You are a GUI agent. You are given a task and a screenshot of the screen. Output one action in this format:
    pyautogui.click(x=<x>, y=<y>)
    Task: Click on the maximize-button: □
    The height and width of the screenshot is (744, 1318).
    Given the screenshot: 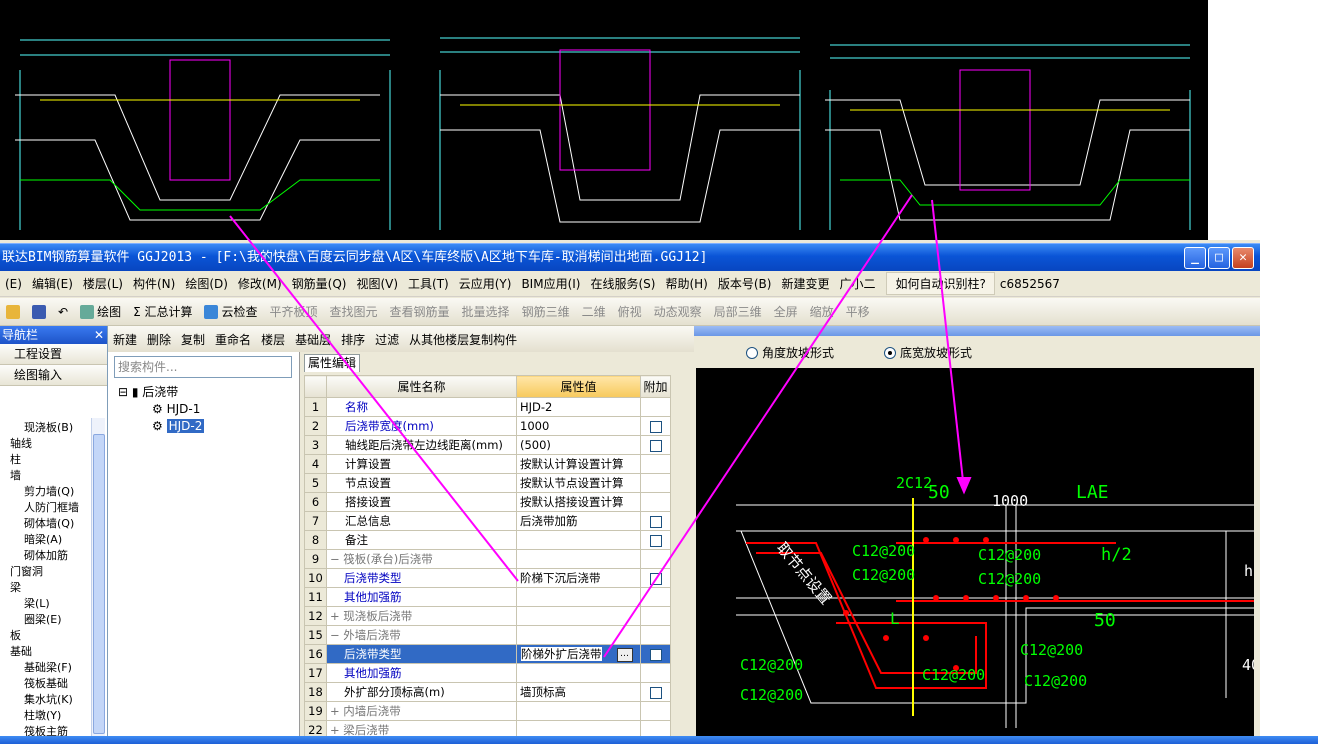 What is the action you would take?
    pyautogui.click(x=1219, y=258)
    